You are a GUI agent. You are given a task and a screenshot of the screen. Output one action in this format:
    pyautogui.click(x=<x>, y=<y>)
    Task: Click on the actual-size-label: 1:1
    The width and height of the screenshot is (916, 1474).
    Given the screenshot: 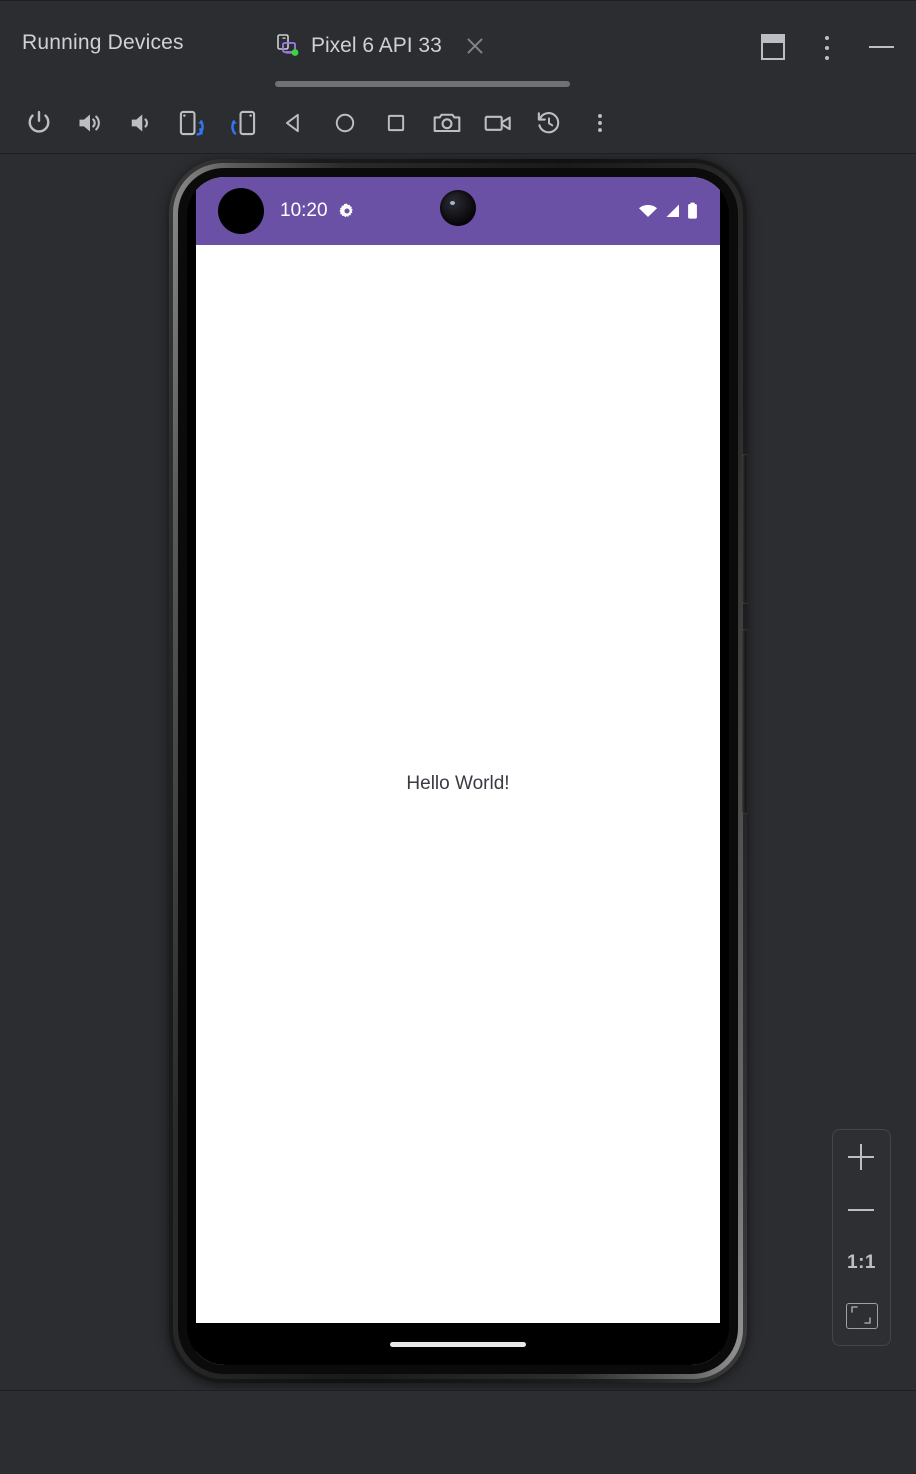 What is the action you would take?
    pyautogui.click(x=861, y=1262)
    